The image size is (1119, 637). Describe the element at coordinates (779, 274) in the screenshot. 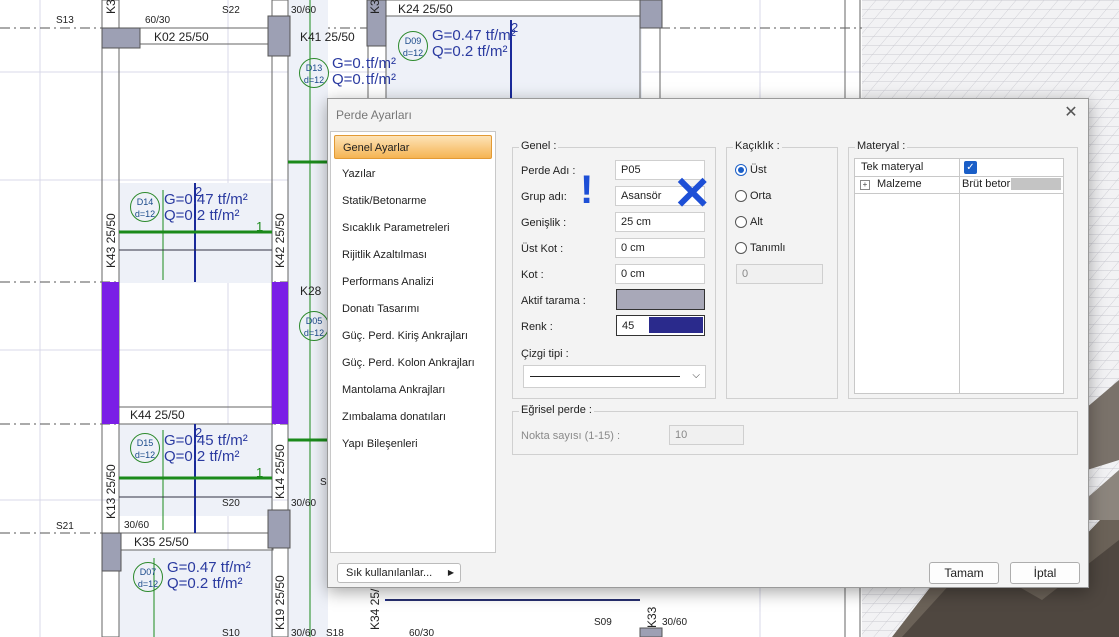

I see `kaciklik-value-field: 0` at that location.